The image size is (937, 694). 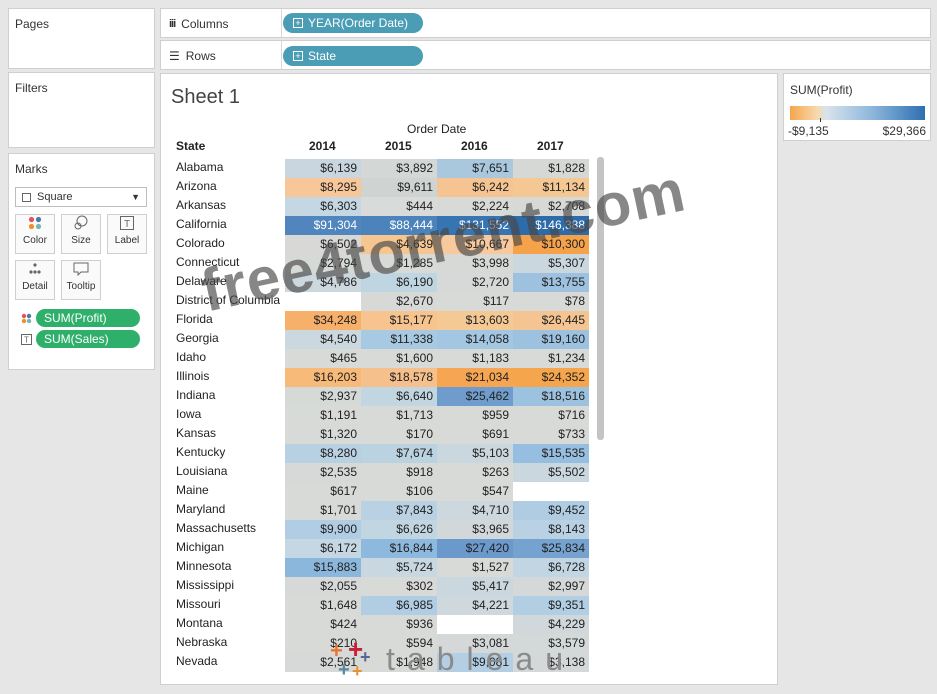 I want to click on table-cell: $6,172, so click(x=323, y=548).